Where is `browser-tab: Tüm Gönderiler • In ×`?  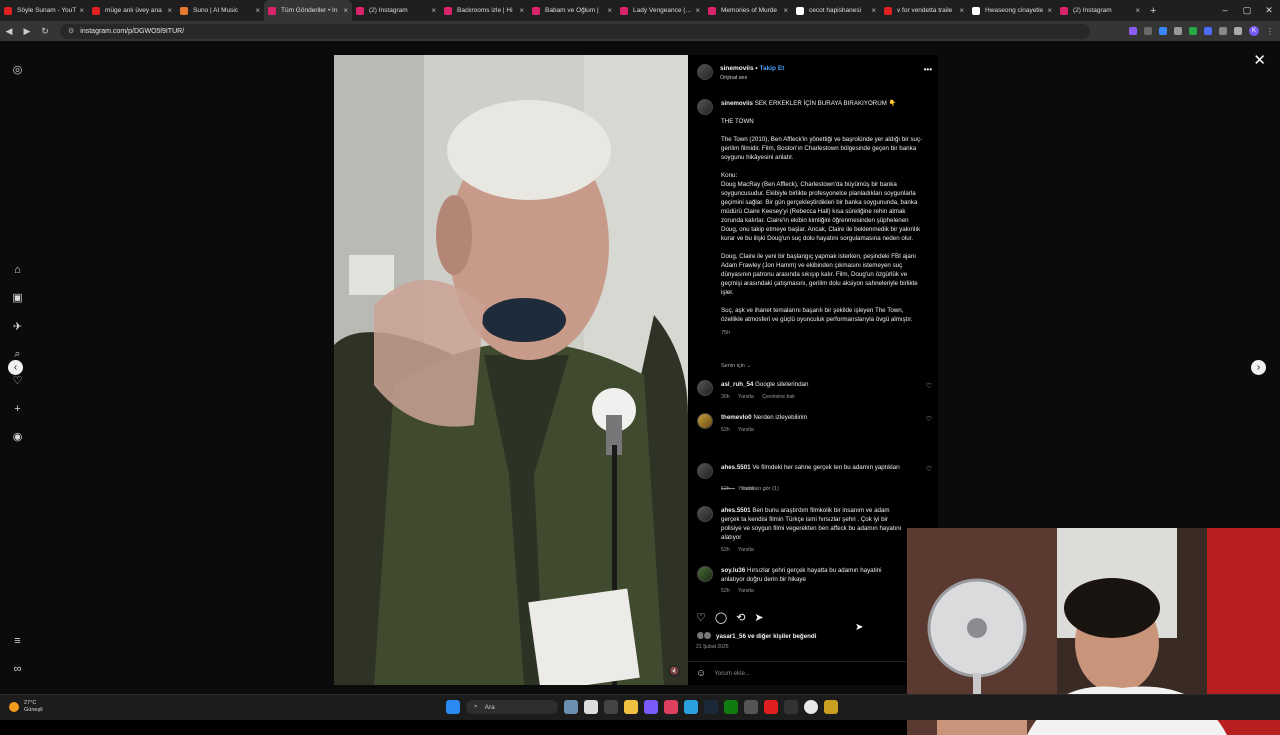 browser-tab: Tüm Gönderiler • In × is located at coordinates (308, 10).